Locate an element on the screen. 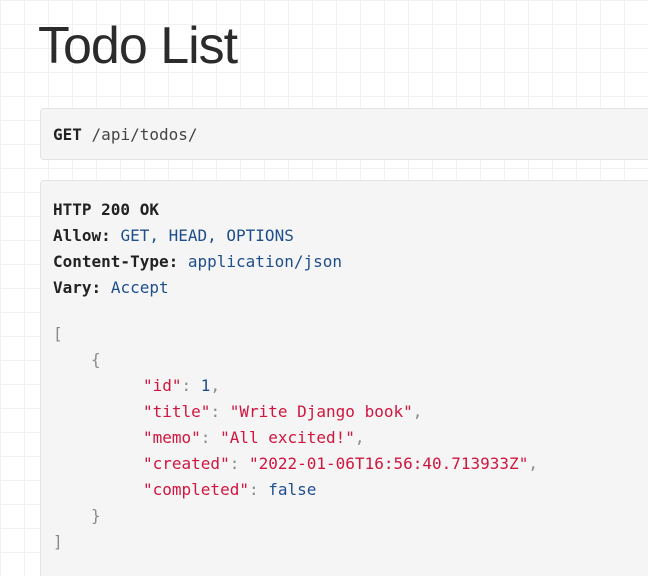 Image resolution: width=648 pixels, height=576 pixels. response-status: HTTP 200 OK is located at coordinates (106, 209).